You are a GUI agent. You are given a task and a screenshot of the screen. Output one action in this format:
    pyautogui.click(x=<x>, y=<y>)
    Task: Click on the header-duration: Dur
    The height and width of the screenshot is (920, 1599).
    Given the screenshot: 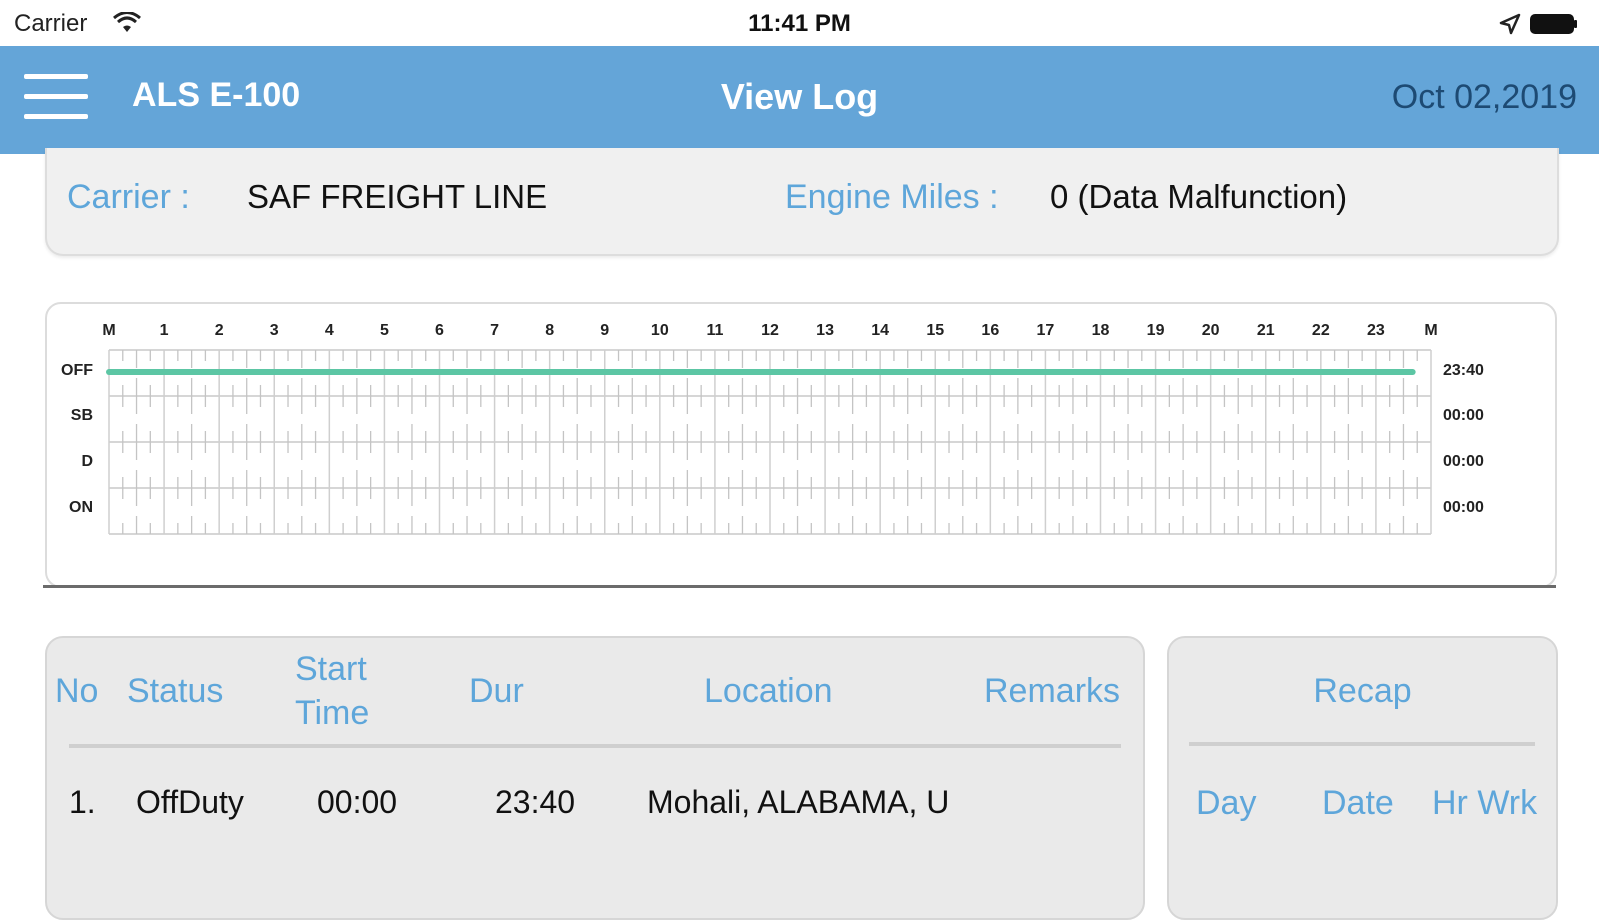 What is the action you would take?
    pyautogui.click(x=496, y=691)
    